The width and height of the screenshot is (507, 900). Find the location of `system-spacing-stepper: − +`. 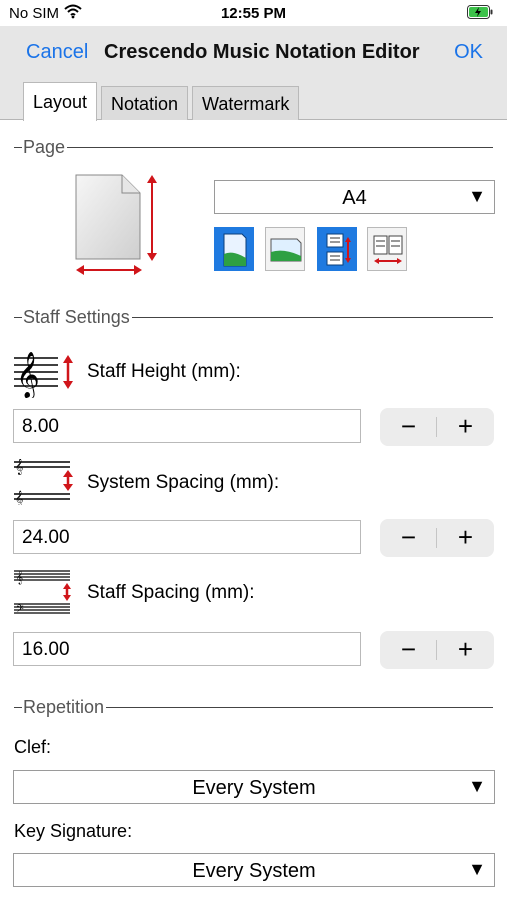

system-spacing-stepper: − + is located at coordinates (437, 538).